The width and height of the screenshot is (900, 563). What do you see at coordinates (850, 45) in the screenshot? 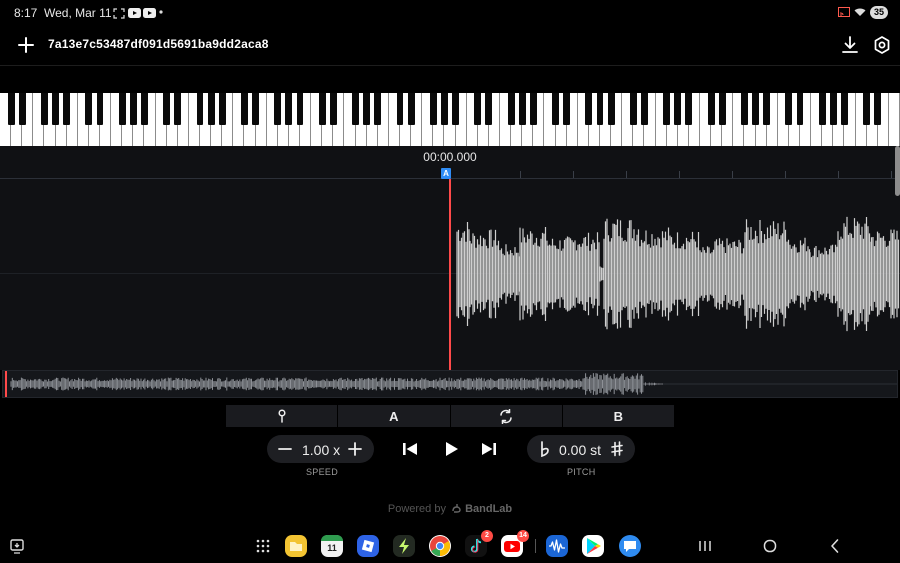
I see `download-icon` at bounding box center [850, 45].